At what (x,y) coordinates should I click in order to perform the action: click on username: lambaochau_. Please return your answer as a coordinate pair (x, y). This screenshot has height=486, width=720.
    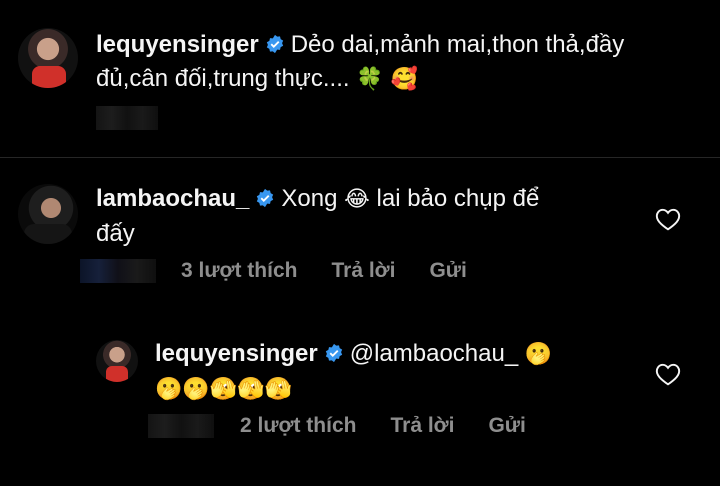
    Looking at the image, I should click on (172, 198).